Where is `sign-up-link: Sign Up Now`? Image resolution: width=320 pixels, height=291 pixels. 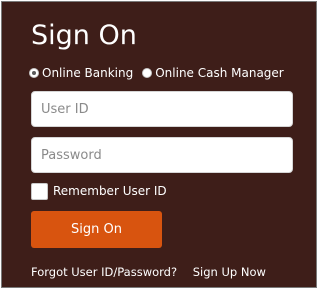
sign-up-link: Sign Up Now is located at coordinates (229, 272).